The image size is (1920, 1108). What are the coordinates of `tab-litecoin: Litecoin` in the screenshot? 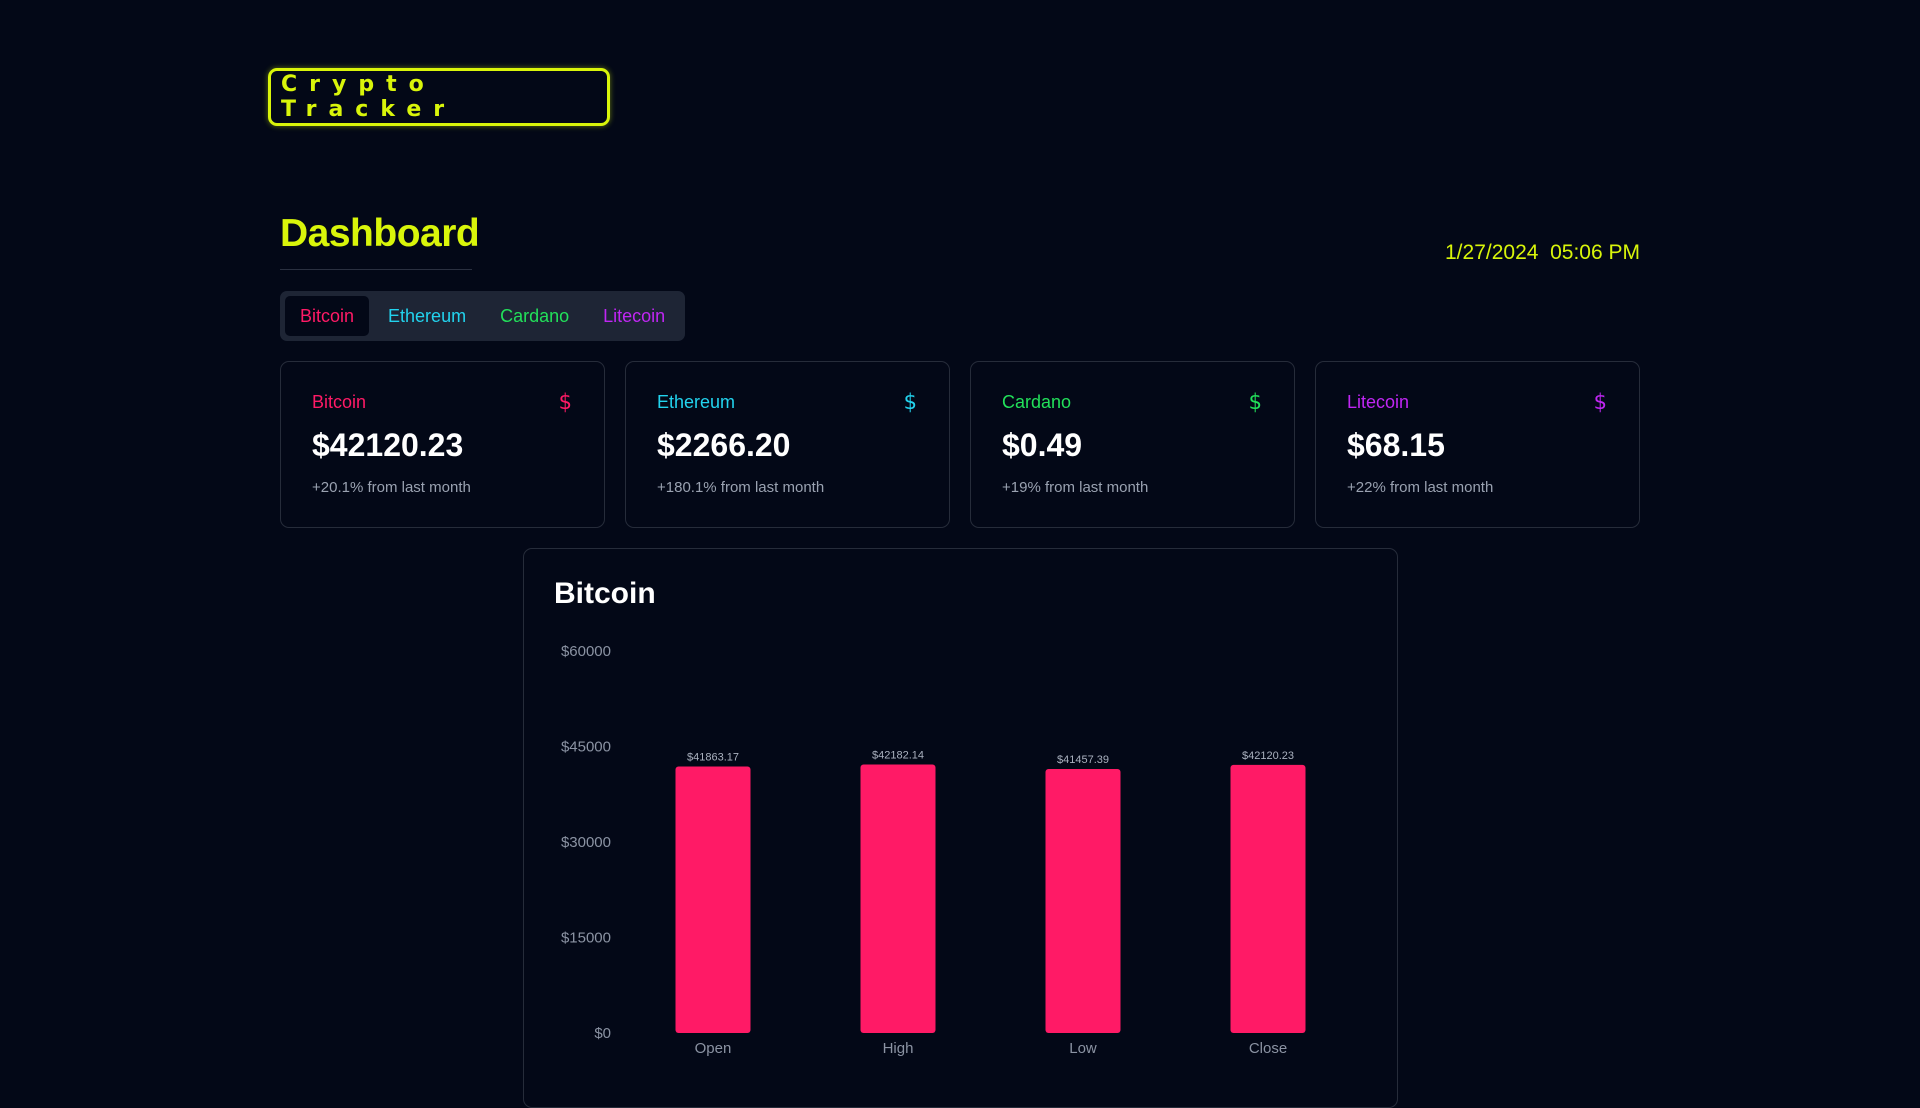 It's located at (634, 316).